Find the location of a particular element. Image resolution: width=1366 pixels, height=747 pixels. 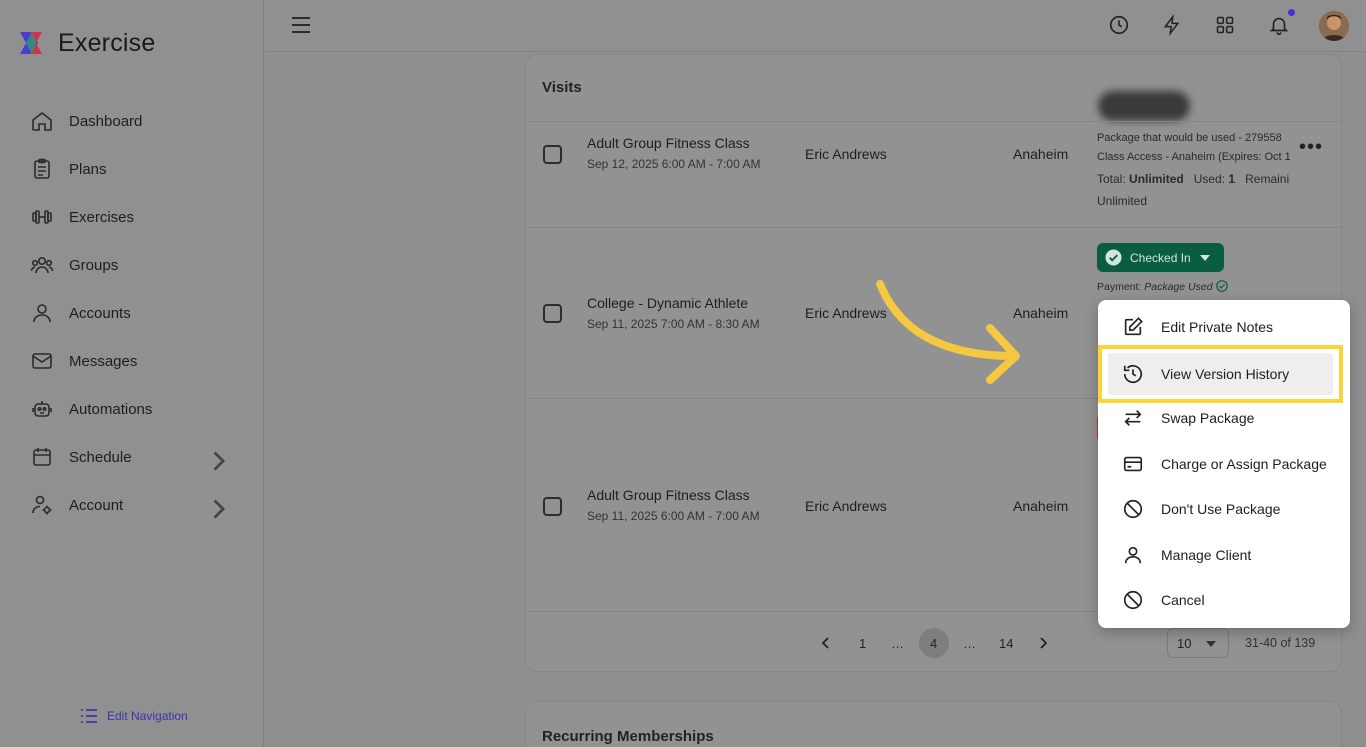

bell-icon is located at coordinates (1279, 25).